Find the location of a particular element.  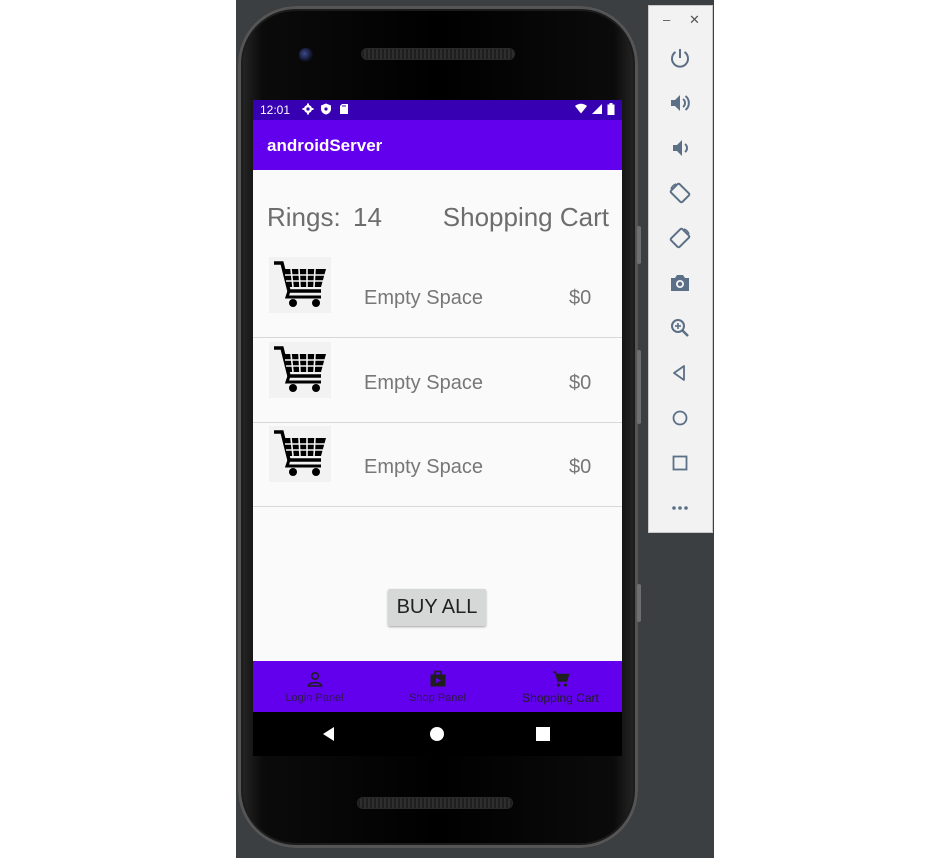

nav-label: Shopping Cart is located at coordinates (560, 698).